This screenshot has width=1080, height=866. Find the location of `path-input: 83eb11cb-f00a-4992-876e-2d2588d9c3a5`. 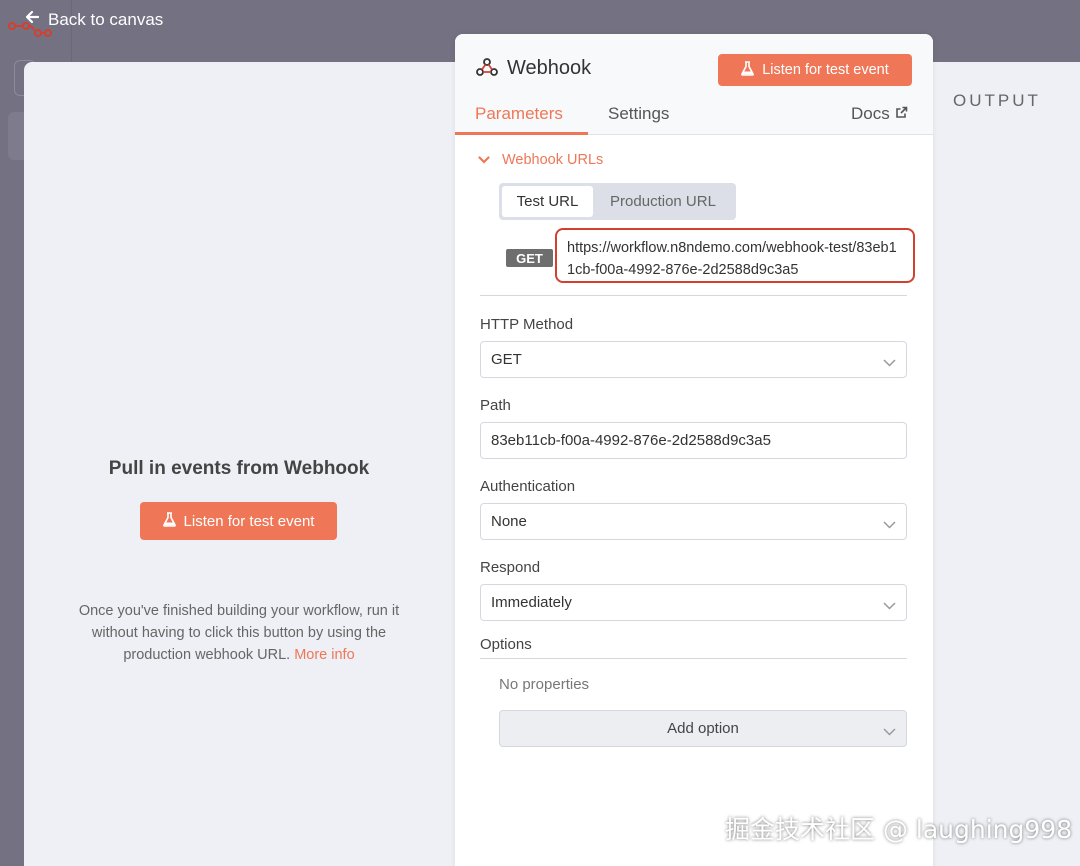

path-input: 83eb11cb-f00a-4992-876e-2d2588d9c3a5 is located at coordinates (693, 440).